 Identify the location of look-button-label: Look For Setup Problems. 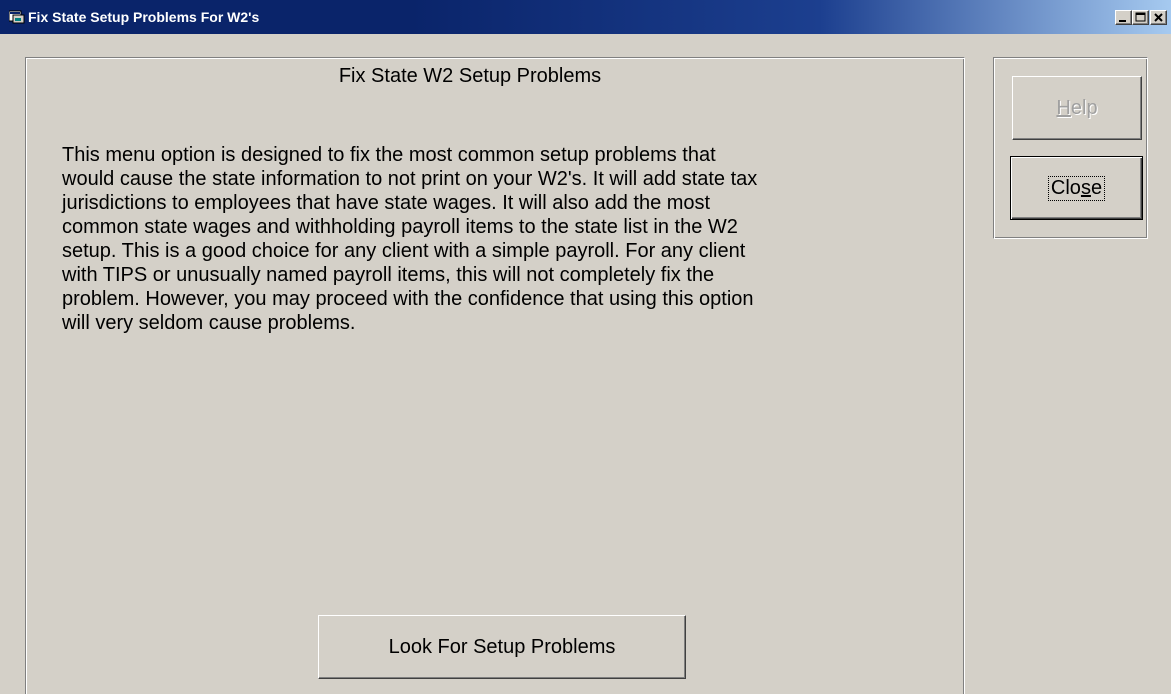
(502, 646).